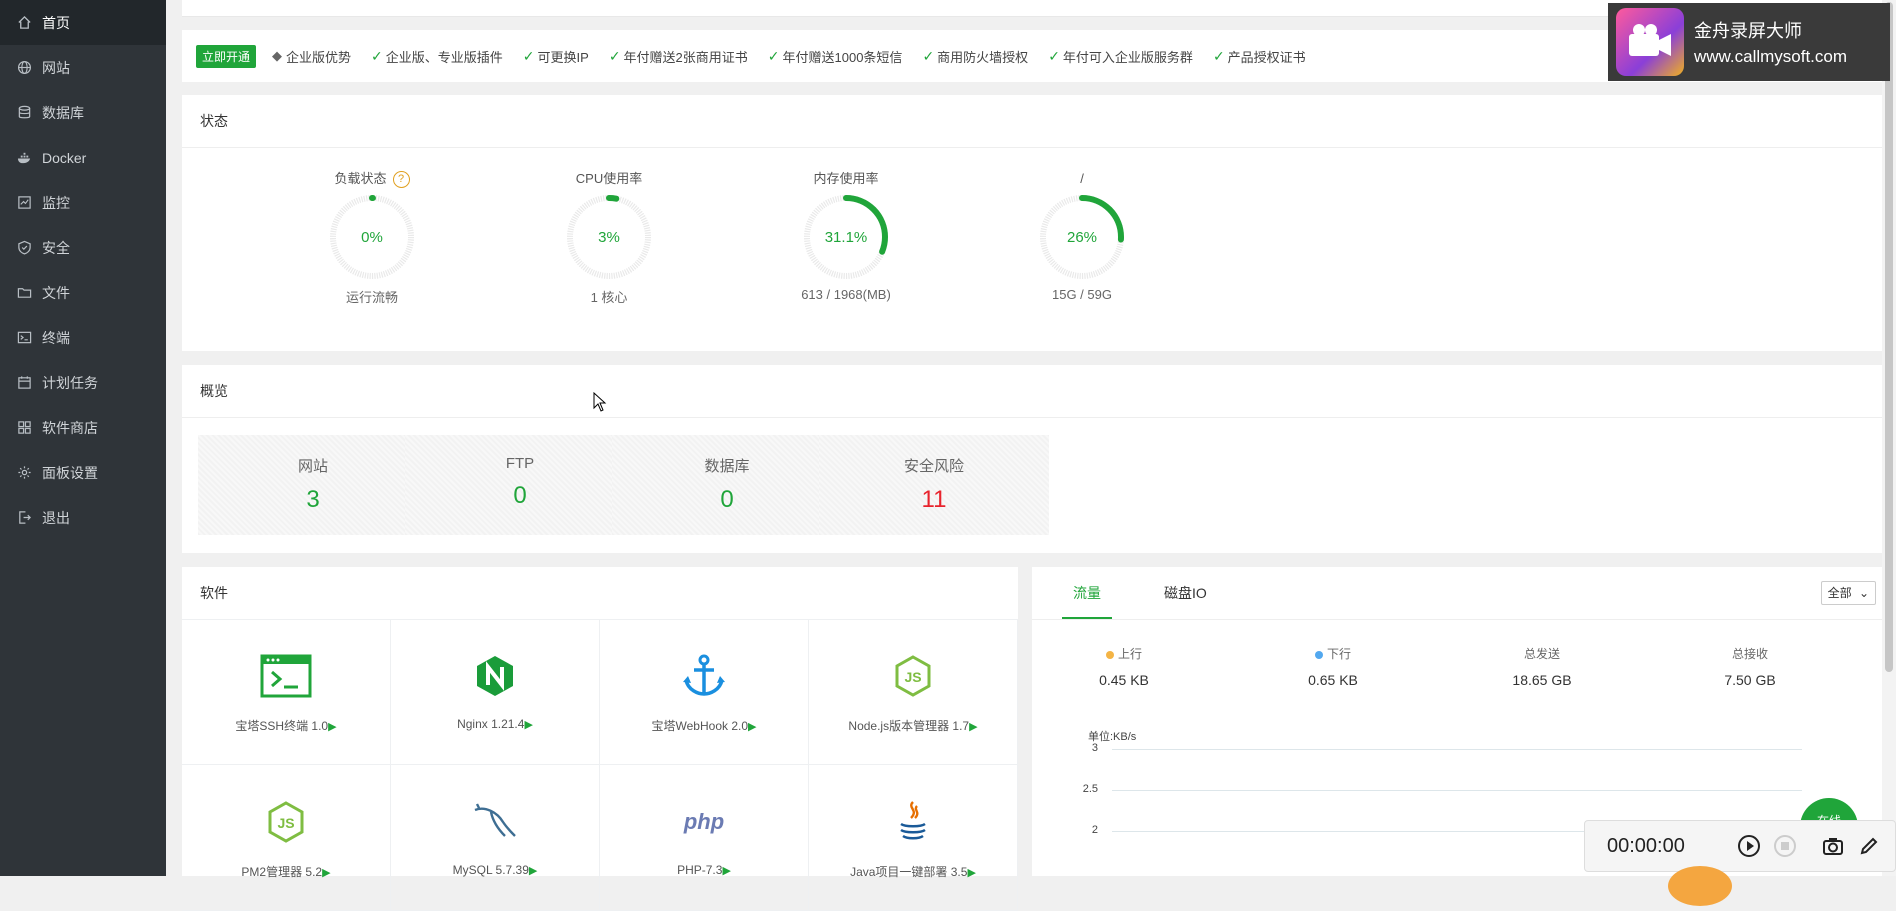 Image resolution: width=1896 pixels, height=911 pixels. What do you see at coordinates (1750, 666) in the screenshot?
I see `traffic-stat: 总接收 7.50 GB` at bounding box center [1750, 666].